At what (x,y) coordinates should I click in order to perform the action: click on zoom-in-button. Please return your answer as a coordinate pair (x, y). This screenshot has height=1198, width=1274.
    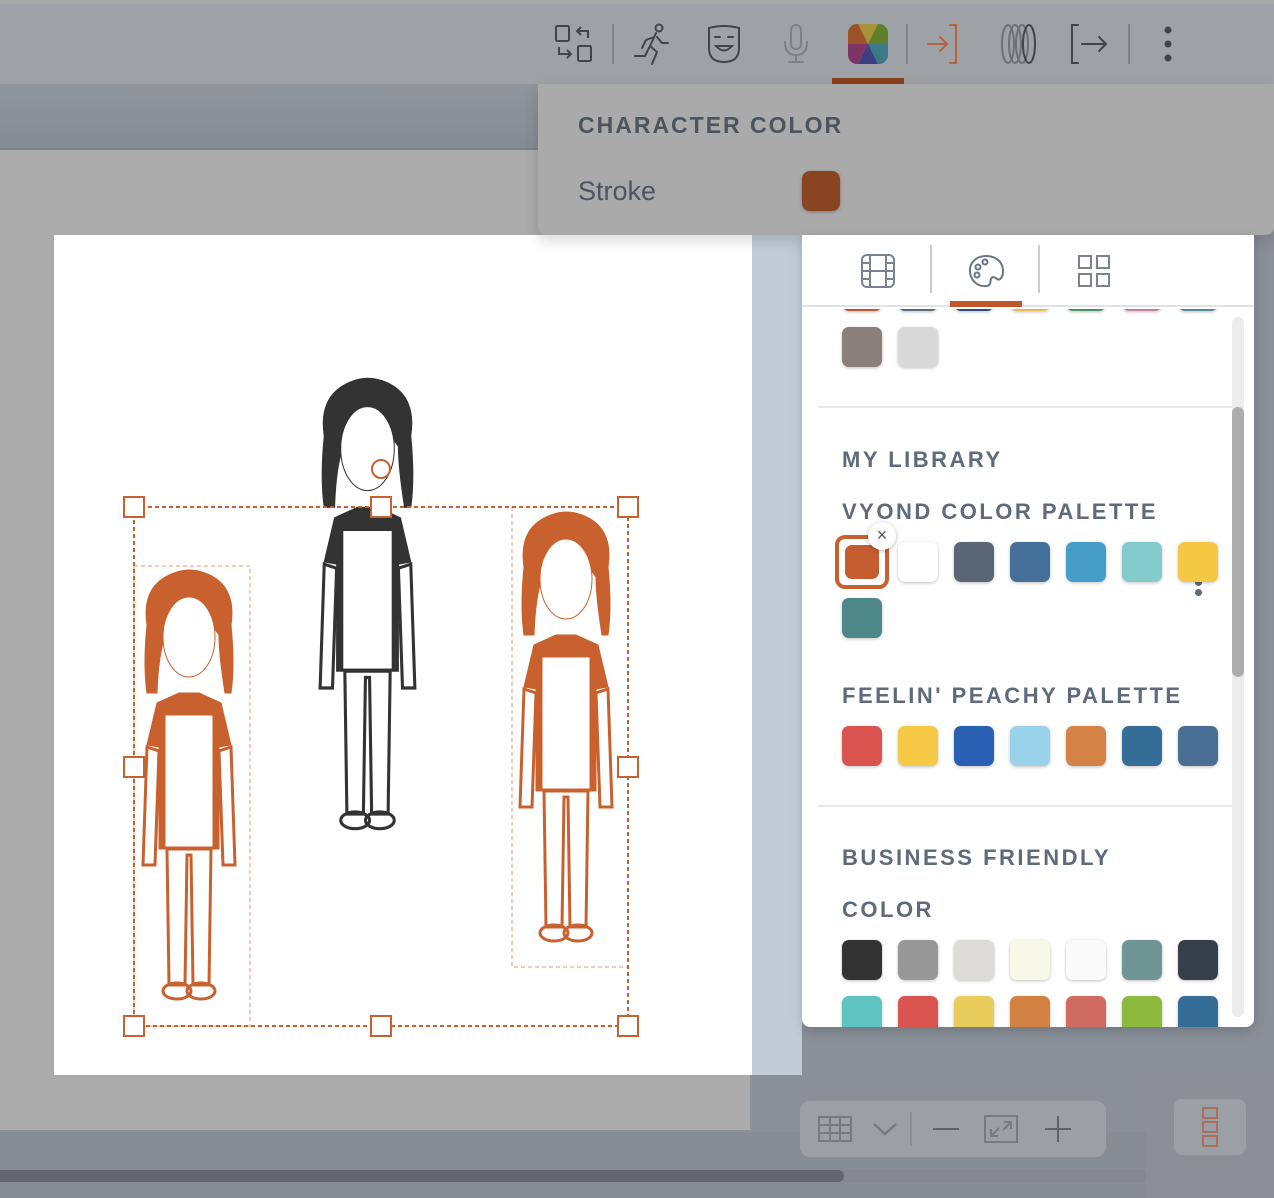
    Looking at the image, I should click on (1058, 1129).